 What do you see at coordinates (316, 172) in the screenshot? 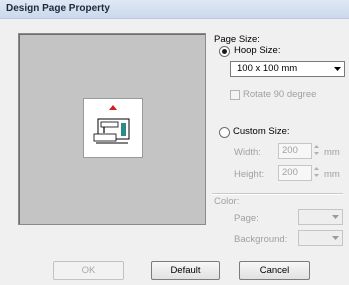
I see `height-spin-icon` at bounding box center [316, 172].